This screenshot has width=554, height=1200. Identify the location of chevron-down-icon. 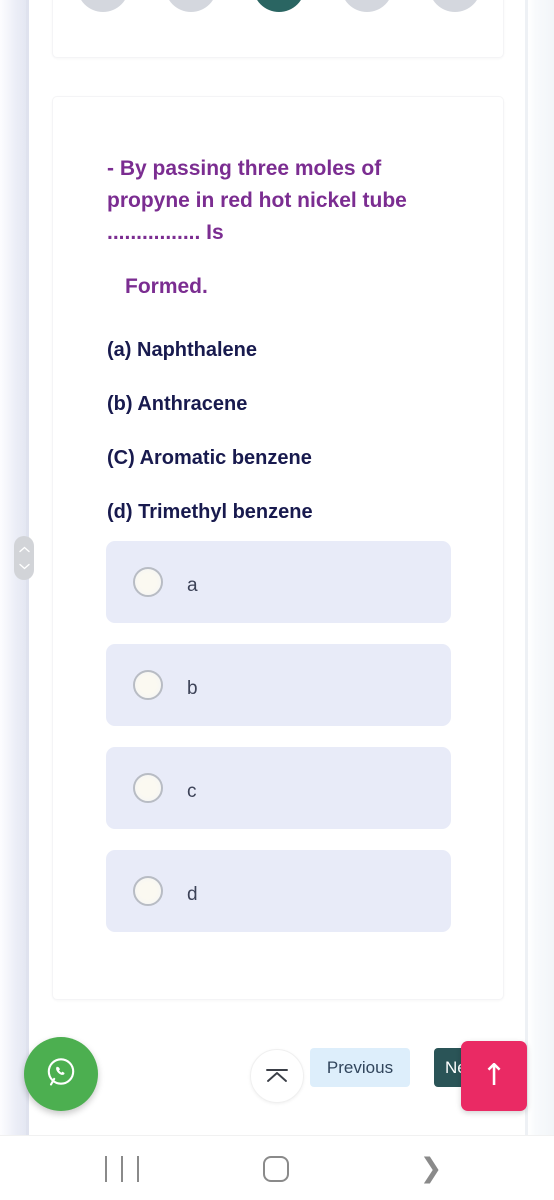
(24, 566).